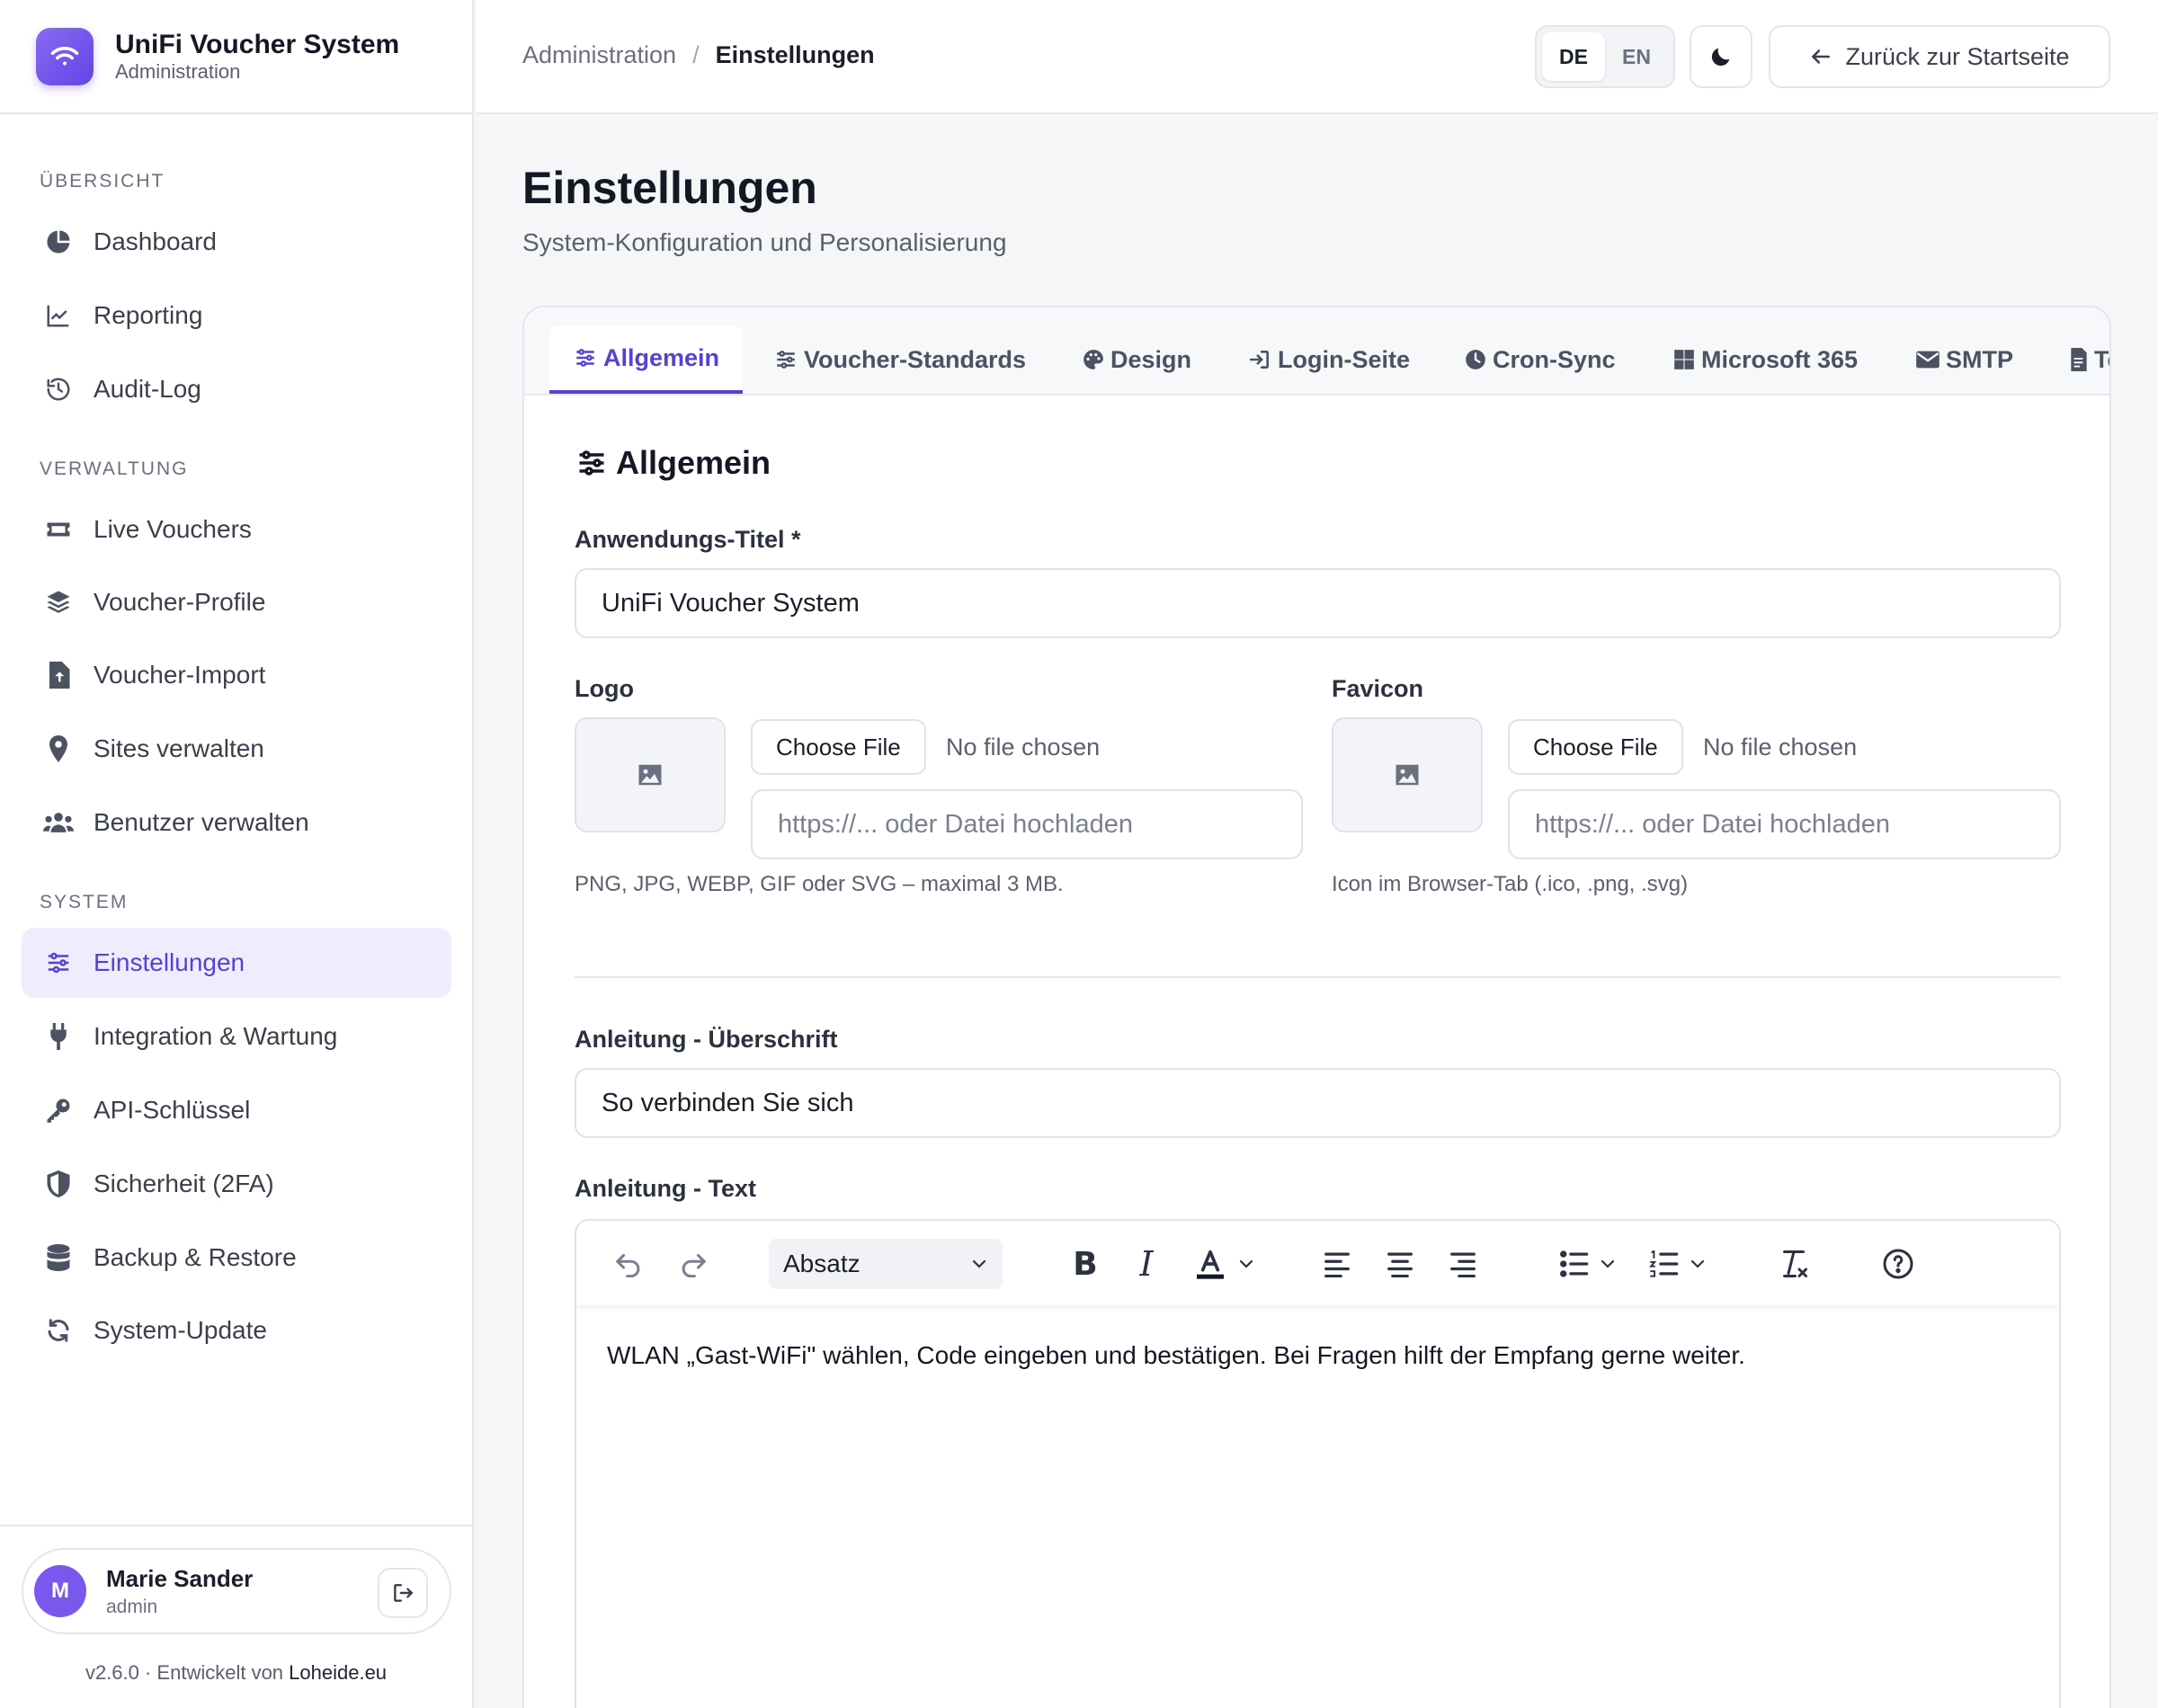  What do you see at coordinates (132, 1606) in the screenshot?
I see `user-role: admin` at bounding box center [132, 1606].